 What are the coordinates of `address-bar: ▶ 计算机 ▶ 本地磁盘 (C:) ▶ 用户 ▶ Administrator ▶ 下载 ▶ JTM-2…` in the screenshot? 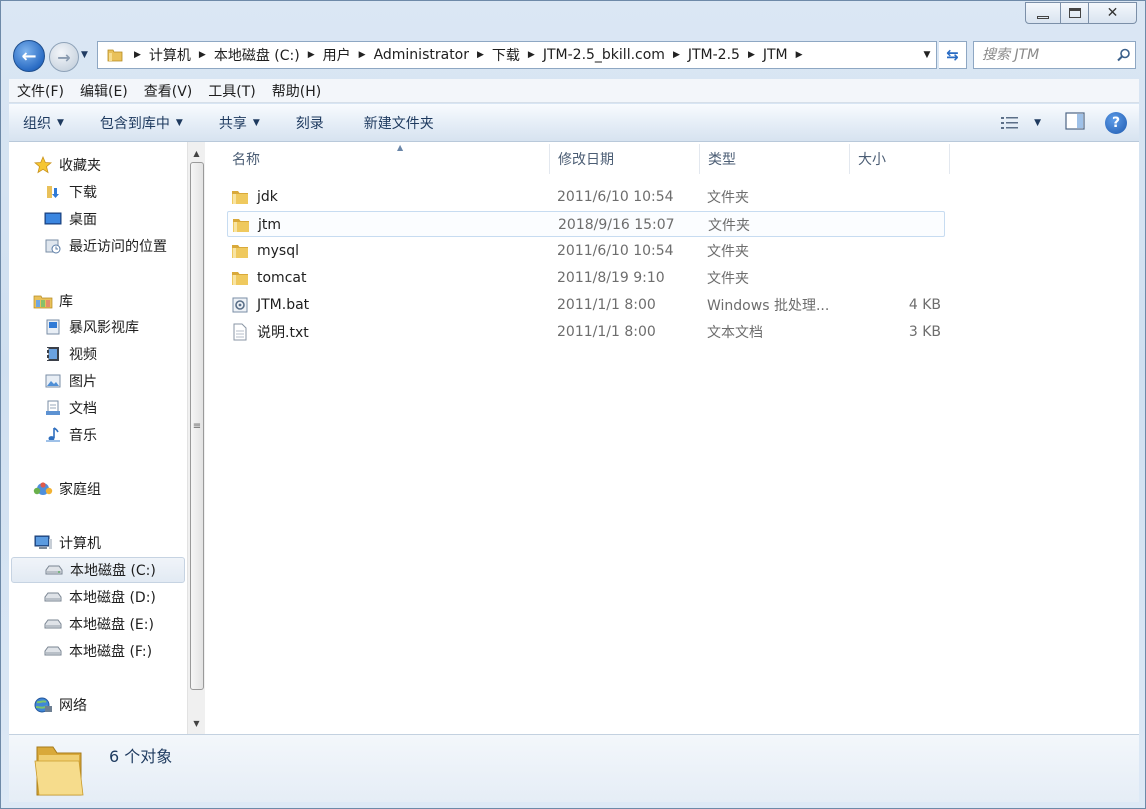 It's located at (517, 55).